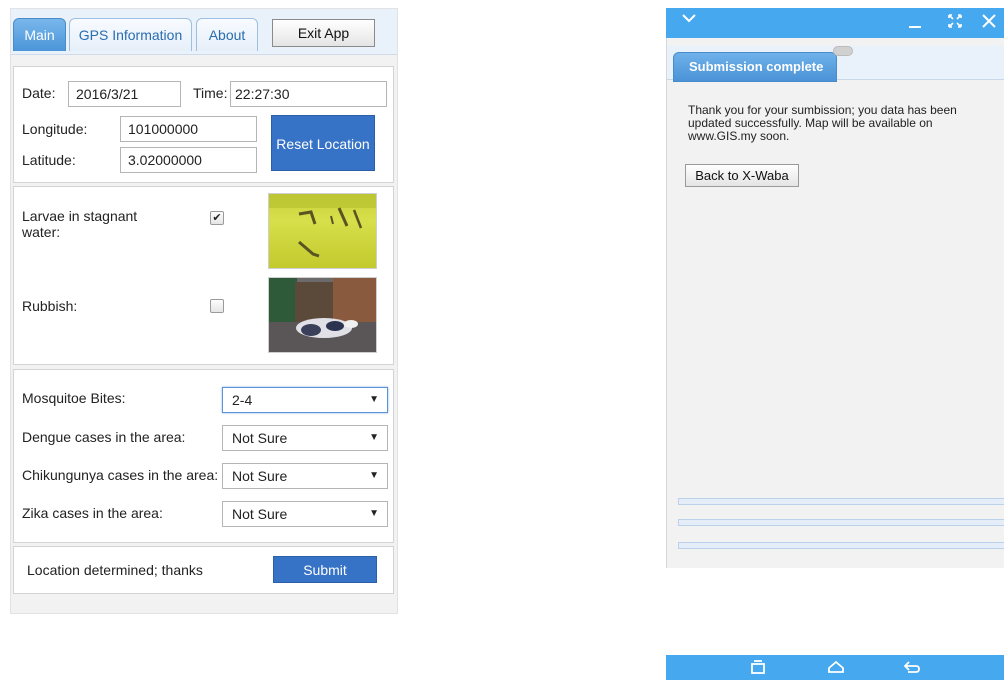 The height and width of the screenshot is (680, 1004). Describe the element at coordinates (188, 129) in the screenshot. I see `longitude-field: 101000000` at that location.